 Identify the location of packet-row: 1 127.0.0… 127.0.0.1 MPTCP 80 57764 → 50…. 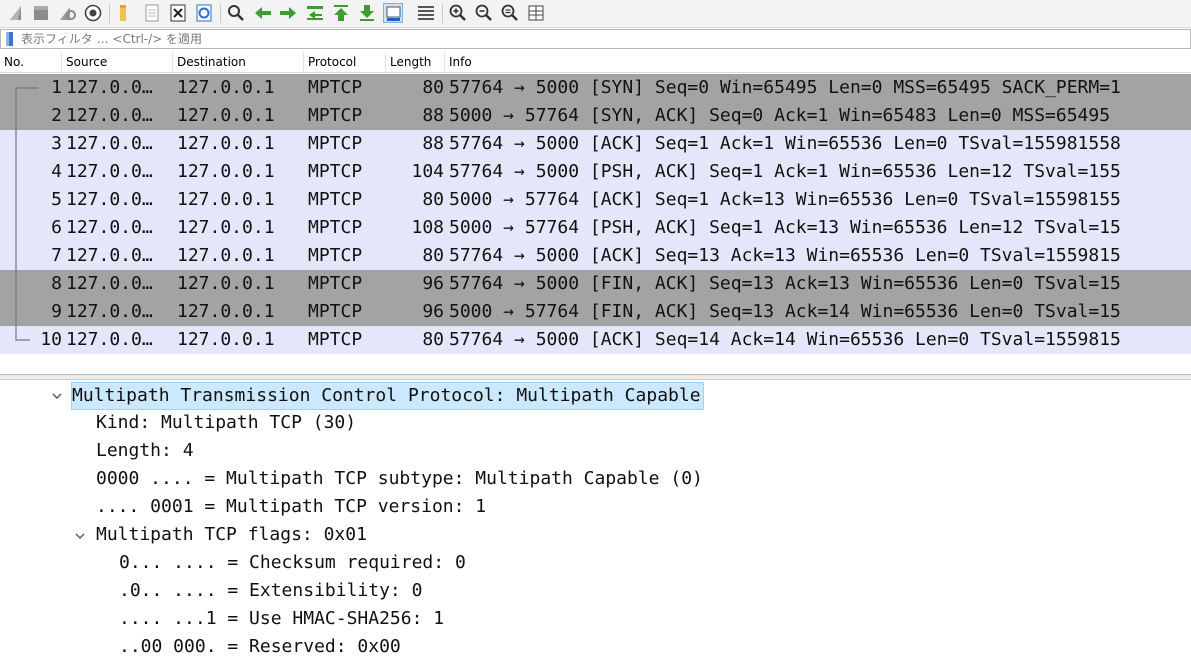
(595, 88).